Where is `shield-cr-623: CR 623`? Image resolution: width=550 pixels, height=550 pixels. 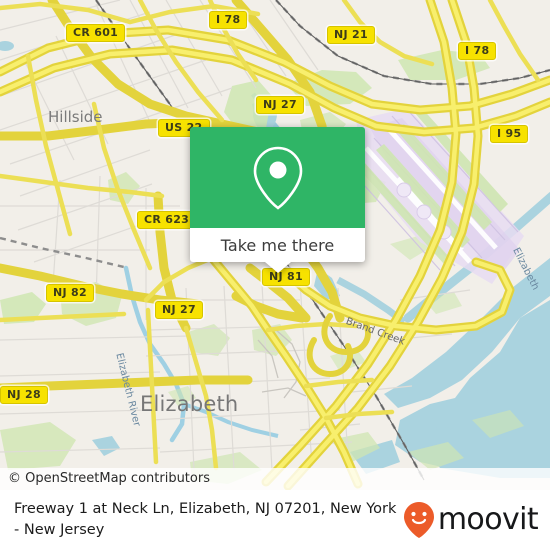
shield-cr-623: CR 623 is located at coordinates (167, 220).